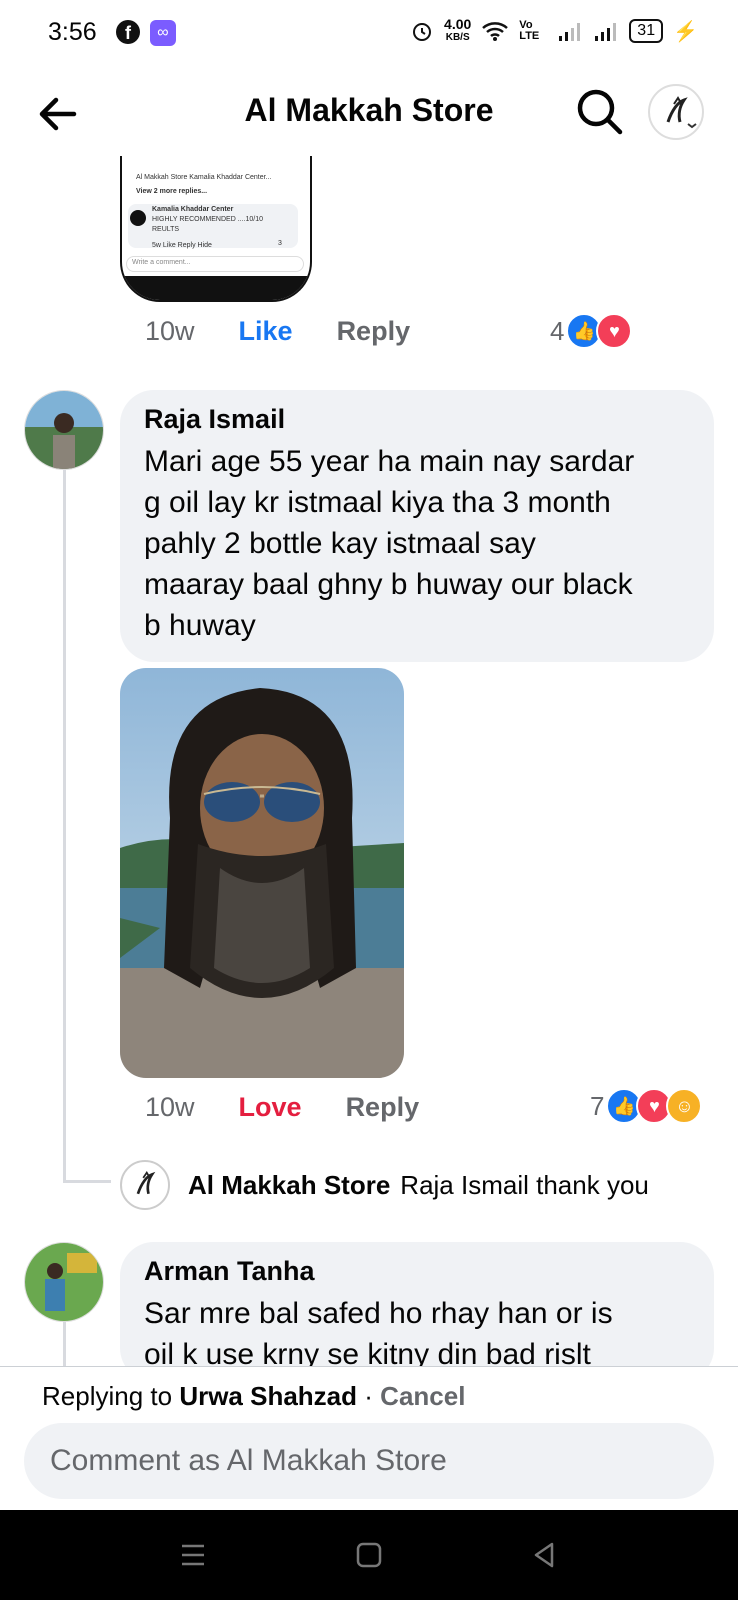 The width and height of the screenshot is (738, 1600). I want to click on love-reaction-icon: ♥, so click(614, 331).